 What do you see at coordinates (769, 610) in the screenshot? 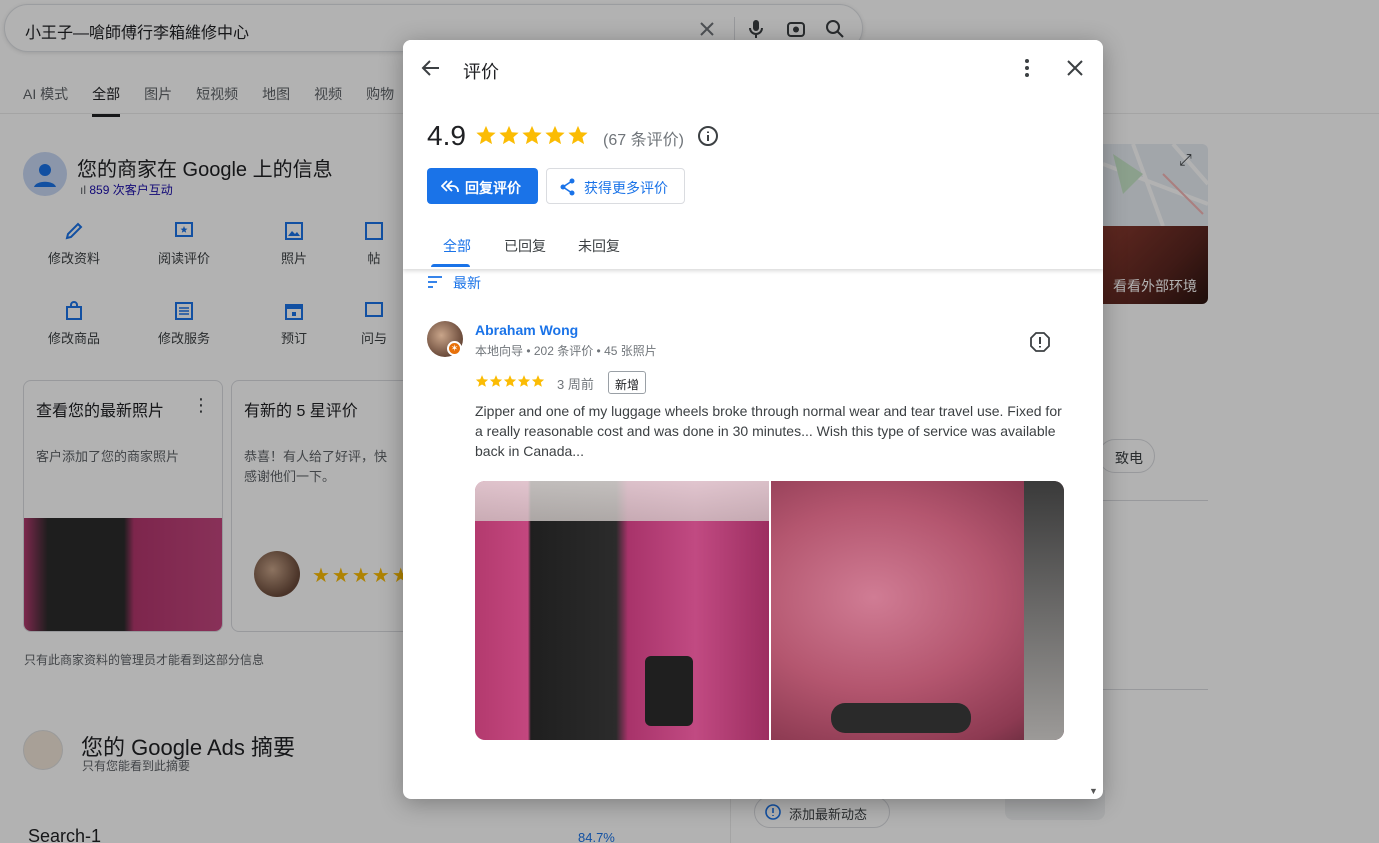
I see `review-photos` at bounding box center [769, 610].